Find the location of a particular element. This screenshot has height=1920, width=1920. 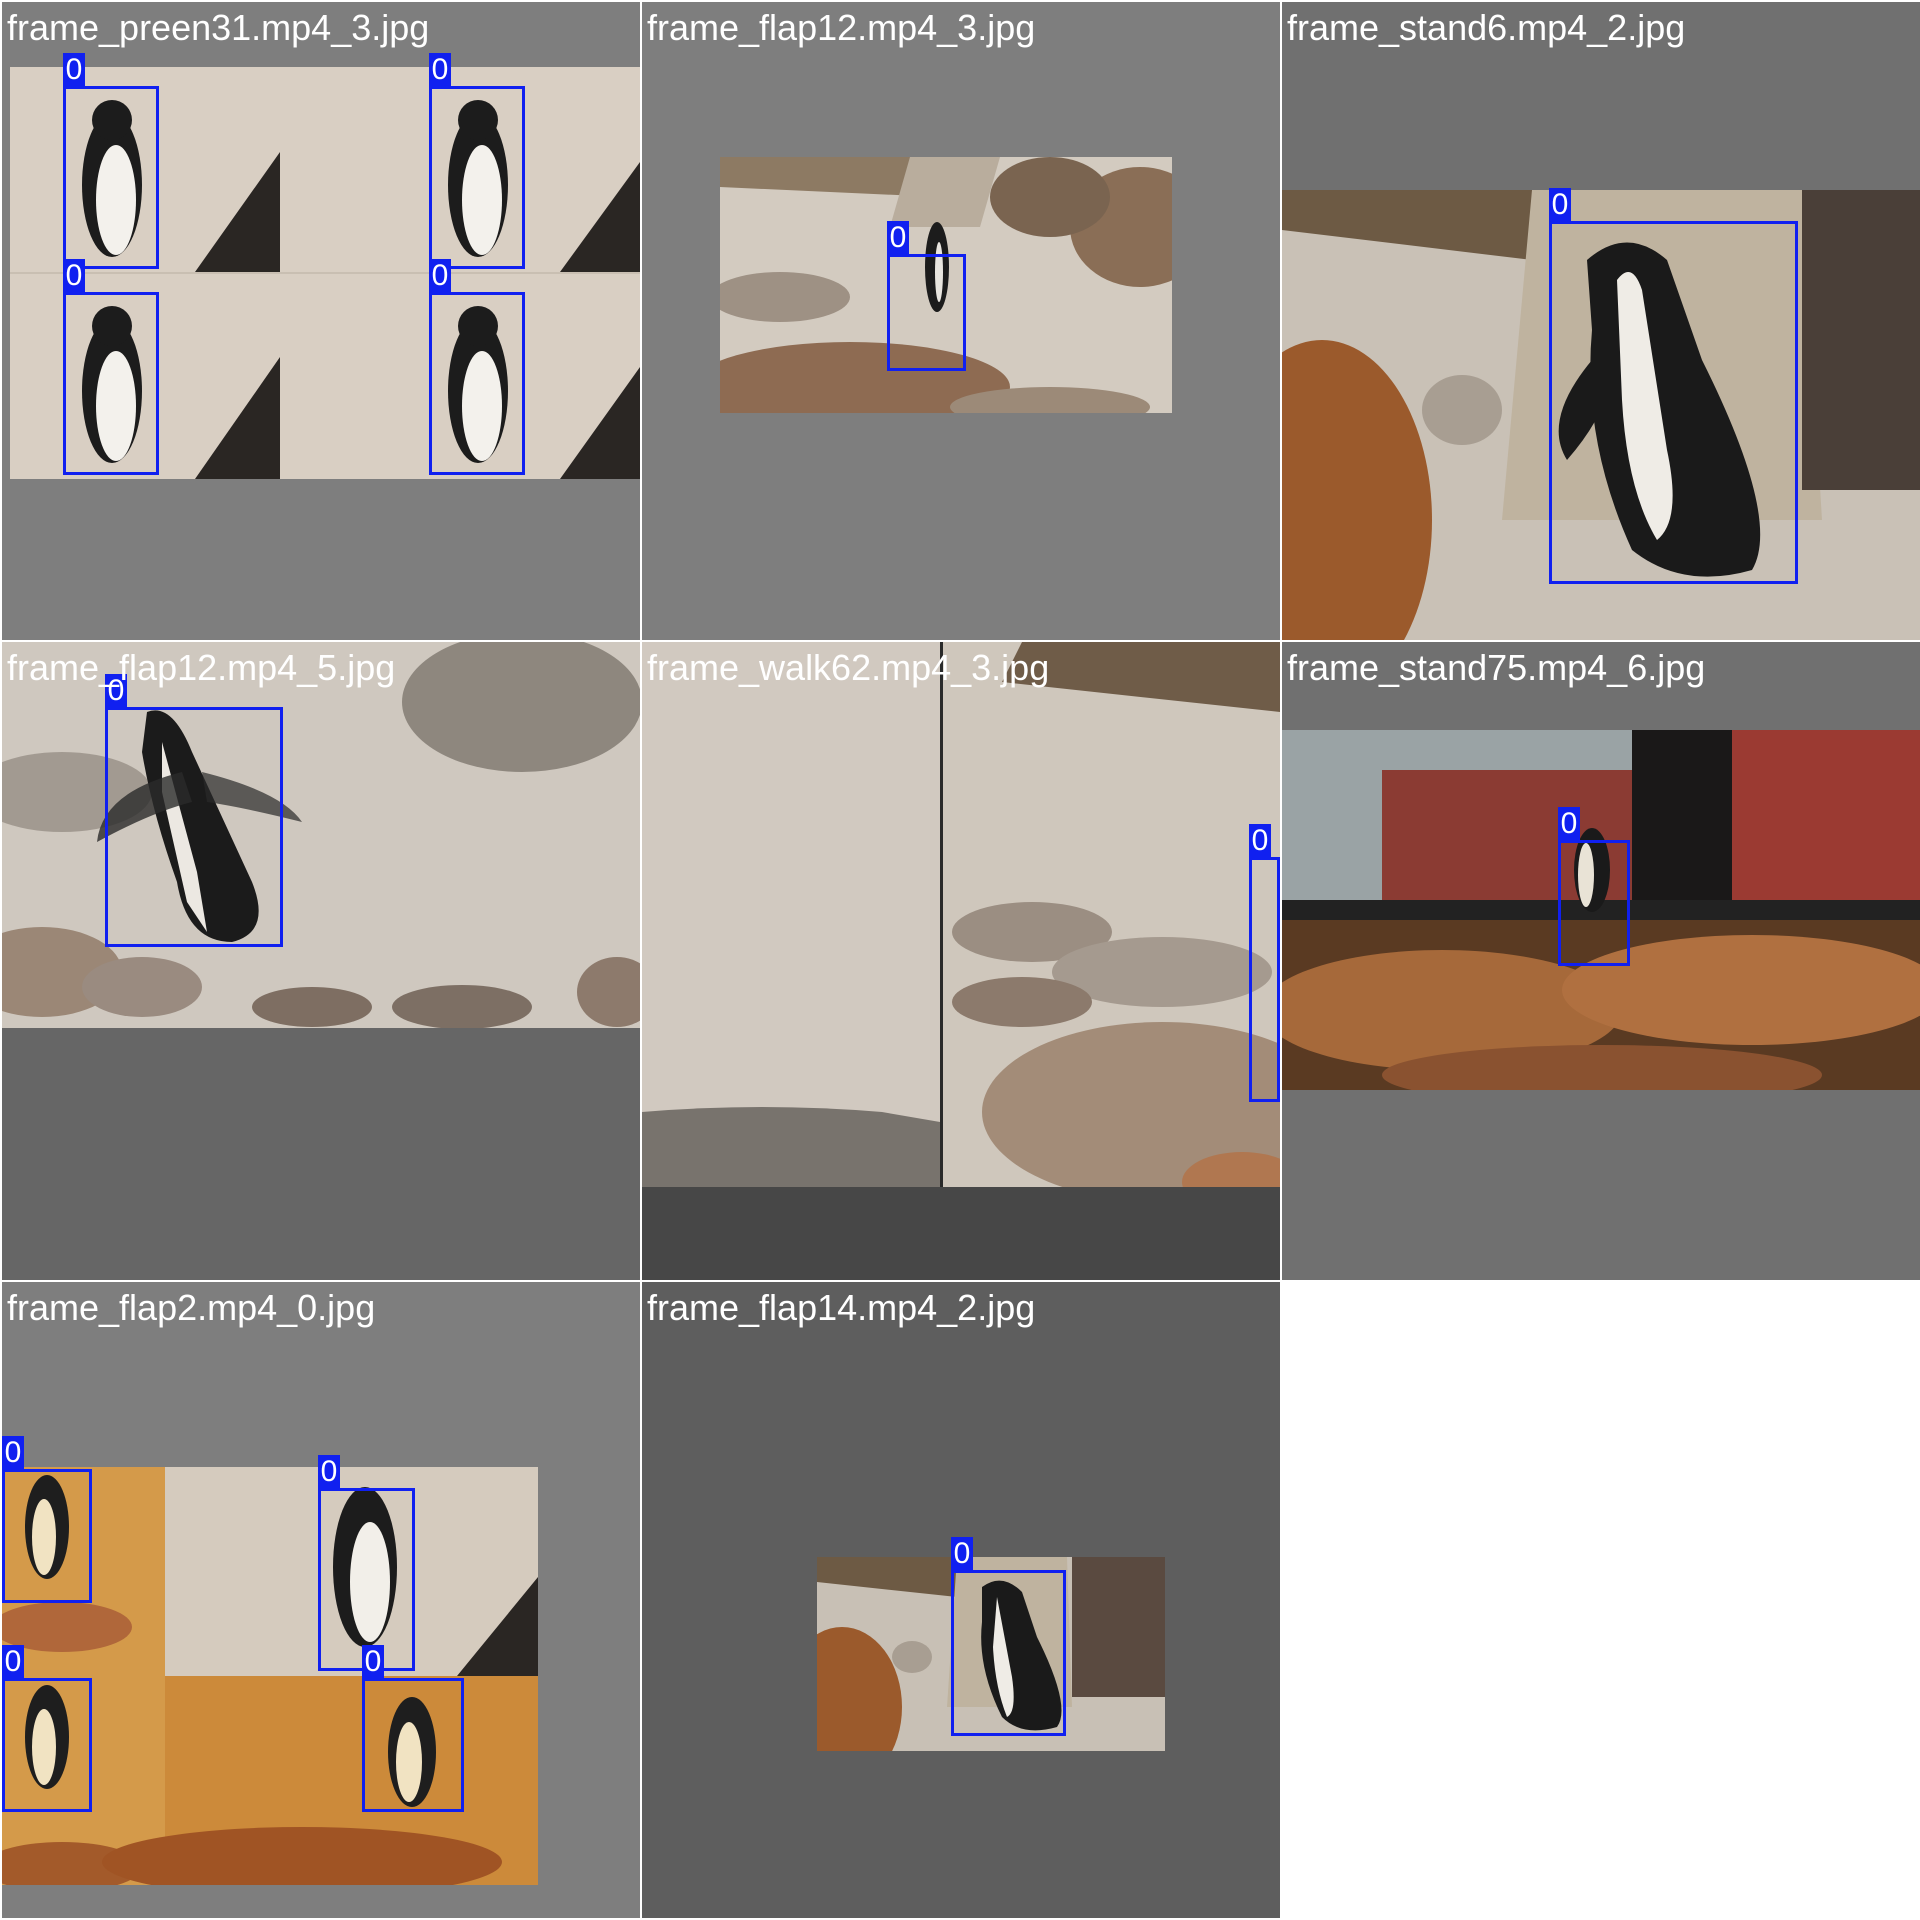

tile-stand6-2: frame_stand6.mp4_2.jpg 0 is located at coordinates (1601, 321).